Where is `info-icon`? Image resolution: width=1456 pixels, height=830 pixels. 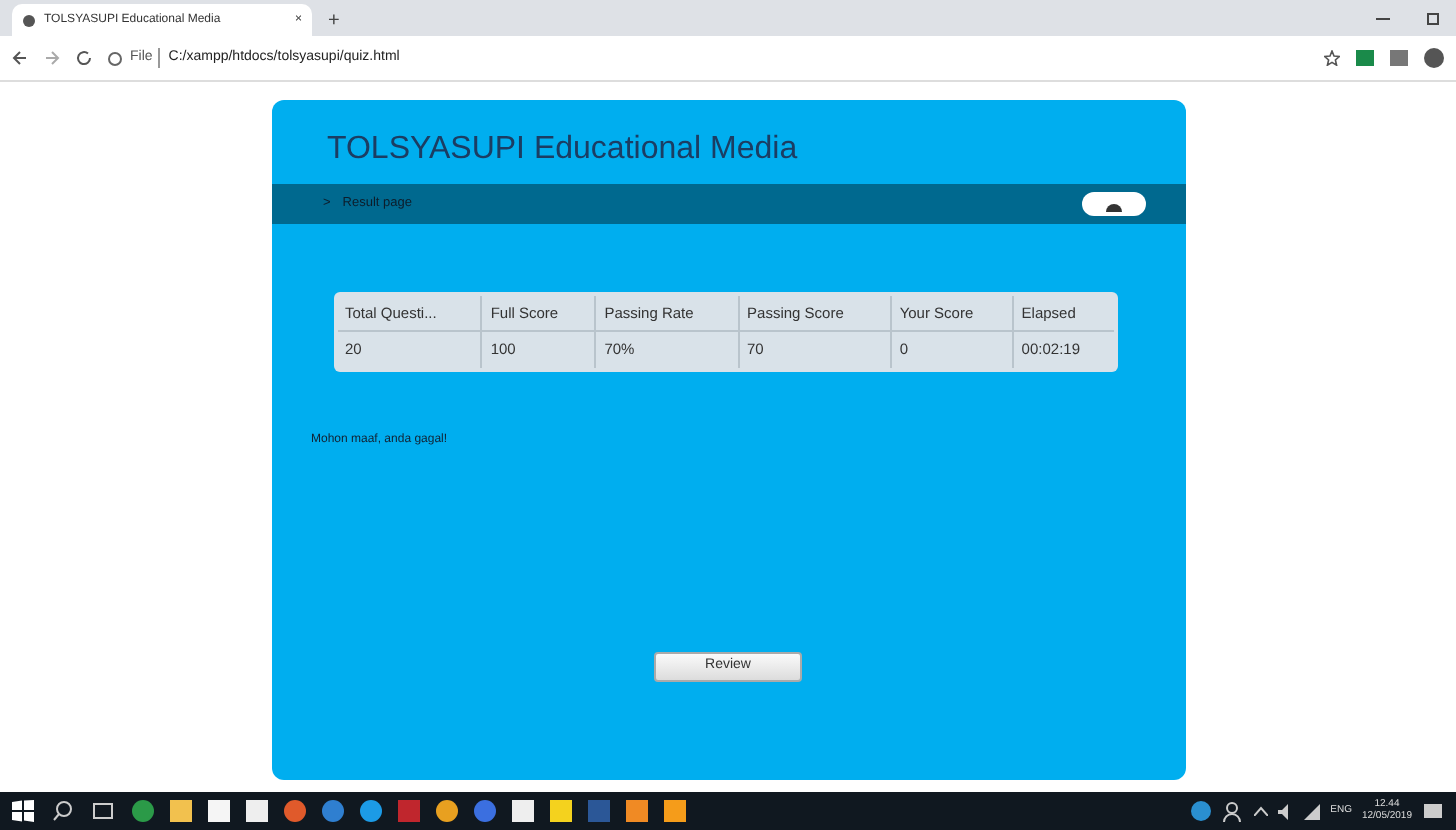 info-icon is located at coordinates (115, 58).